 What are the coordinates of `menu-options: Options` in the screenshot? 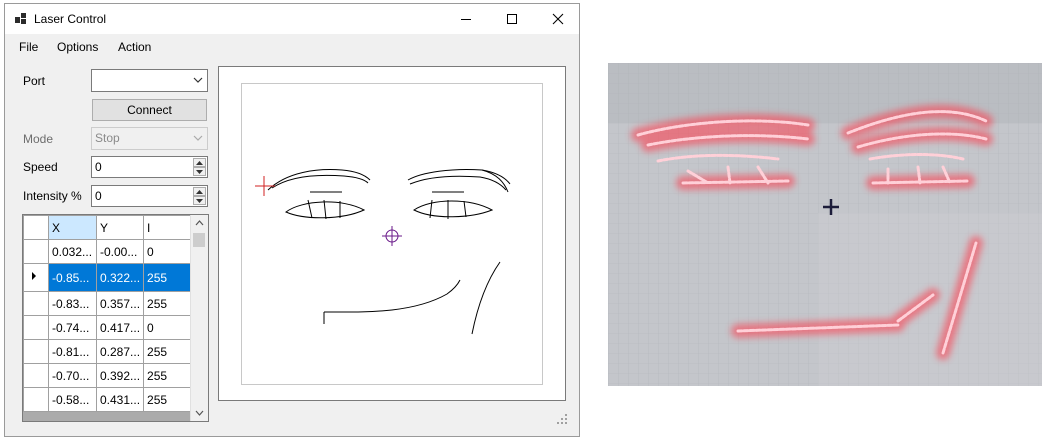 It's located at (77, 47).